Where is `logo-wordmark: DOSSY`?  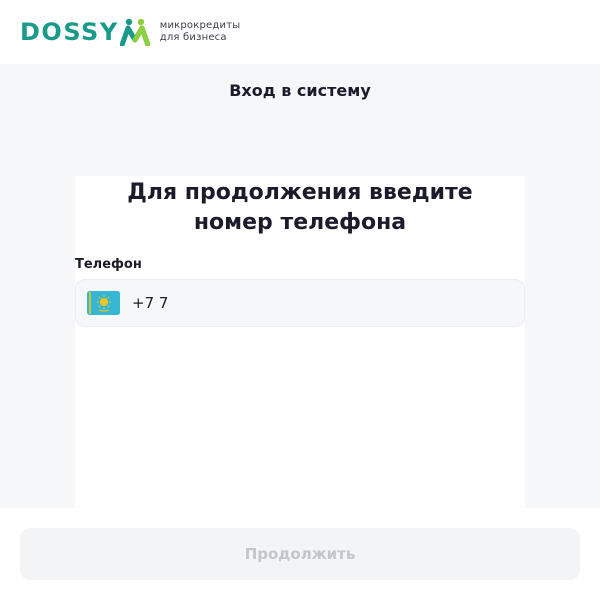 logo-wordmark: DOSSY is located at coordinates (69, 32).